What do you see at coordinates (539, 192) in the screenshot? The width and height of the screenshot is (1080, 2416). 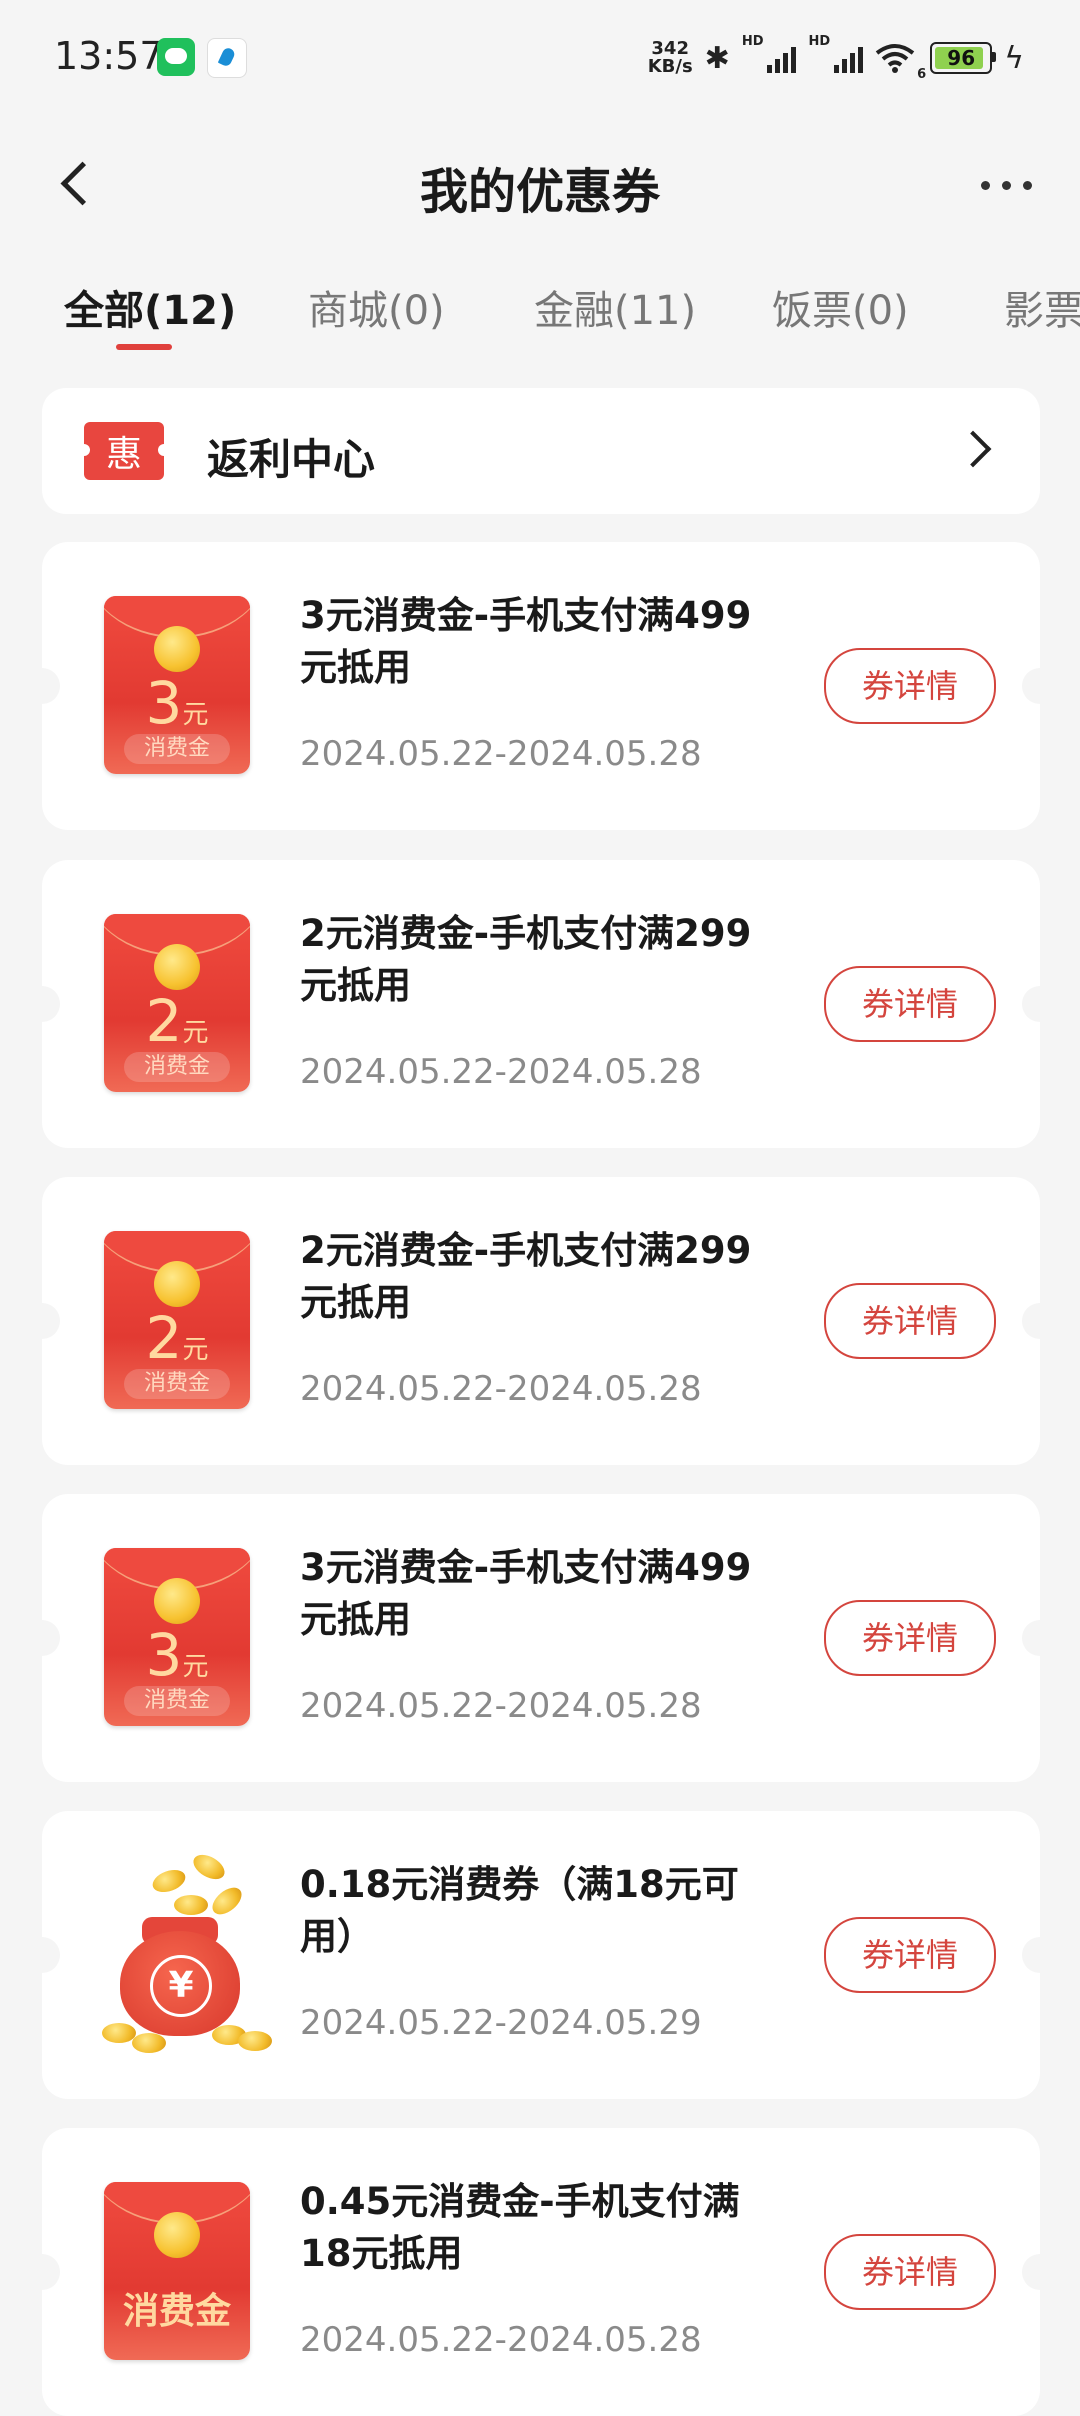 I see `page-title: 我的优惠券` at bounding box center [539, 192].